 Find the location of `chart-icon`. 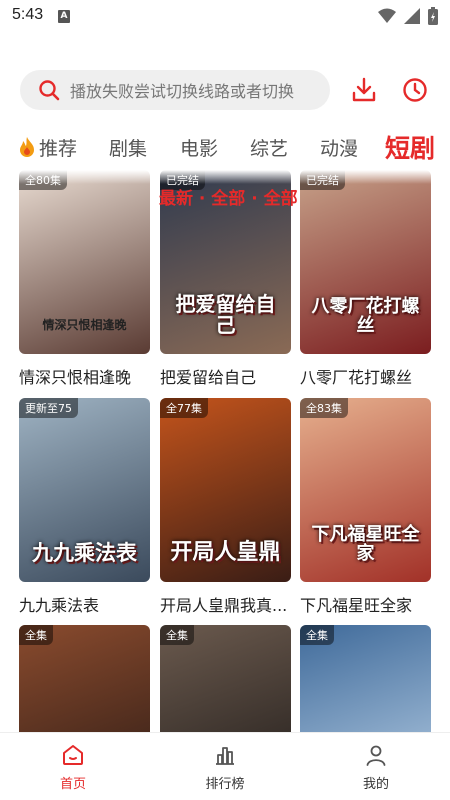

chart-icon is located at coordinates (225, 756).